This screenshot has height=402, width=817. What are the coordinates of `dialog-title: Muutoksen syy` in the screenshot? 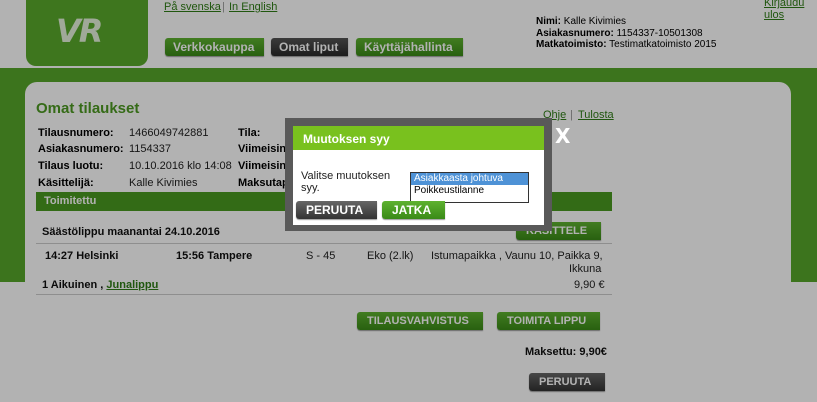 It's located at (418, 138).